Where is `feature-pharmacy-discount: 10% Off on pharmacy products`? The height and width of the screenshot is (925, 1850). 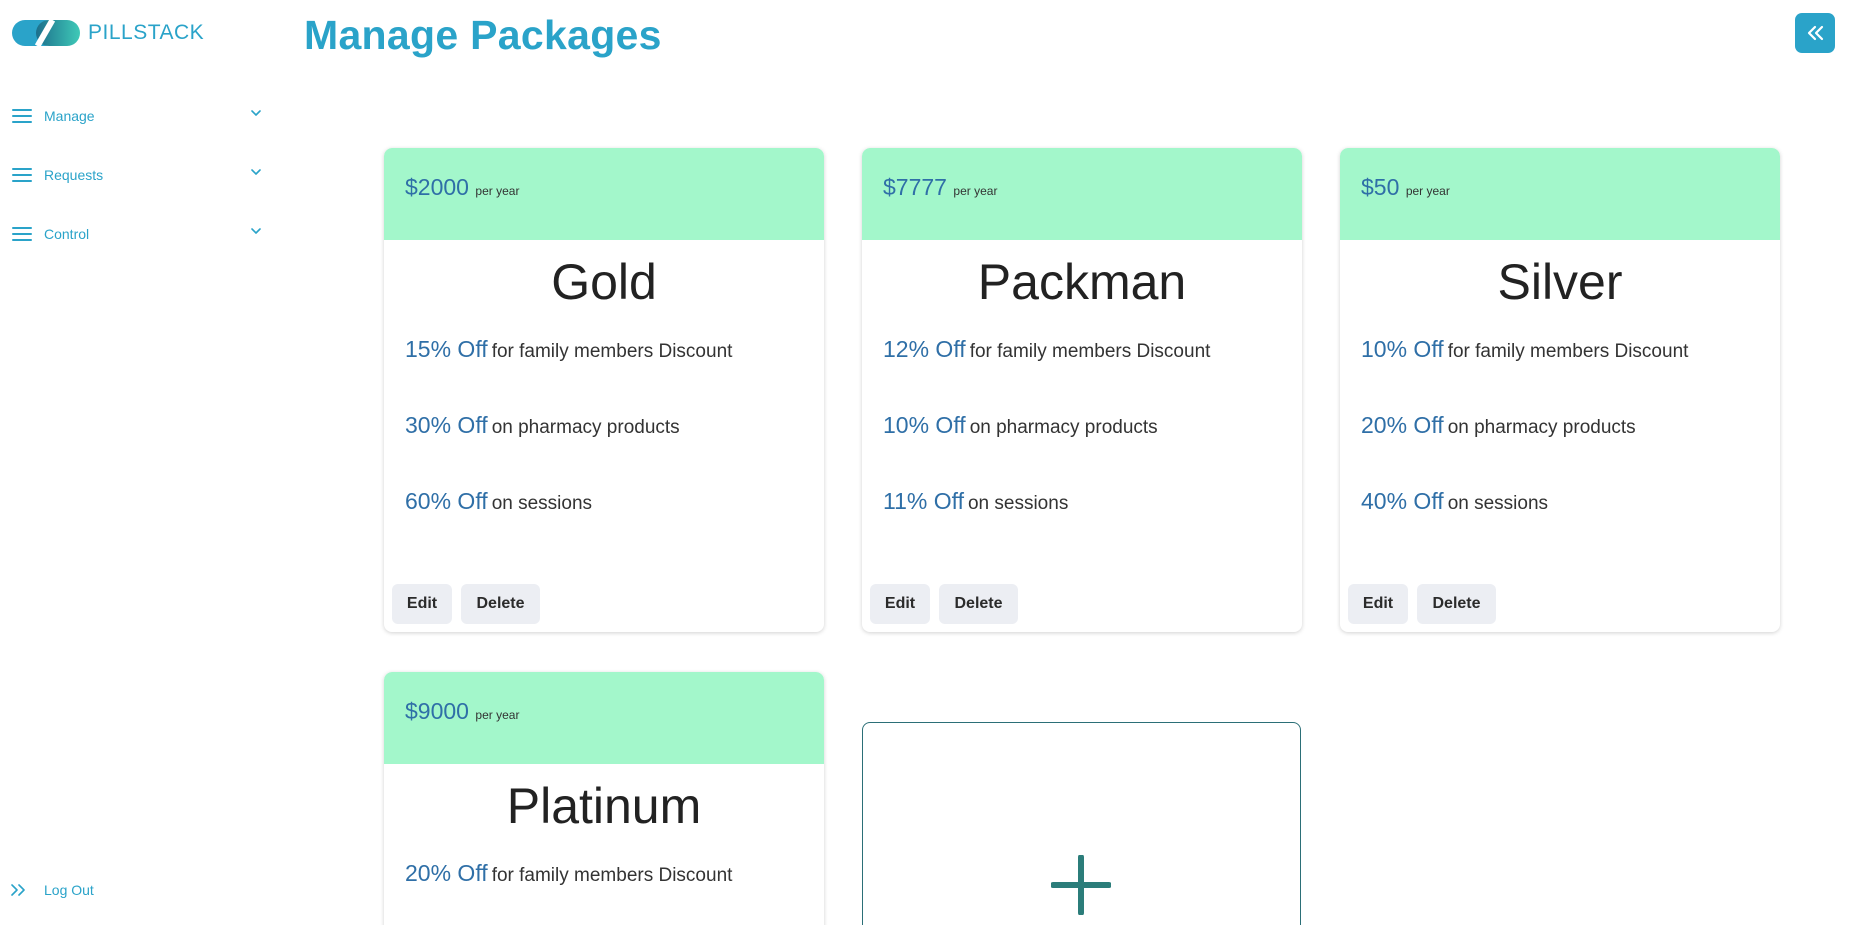
feature-pharmacy-discount: 10% Off on pharmacy products is located at coordinates (1020, 425).